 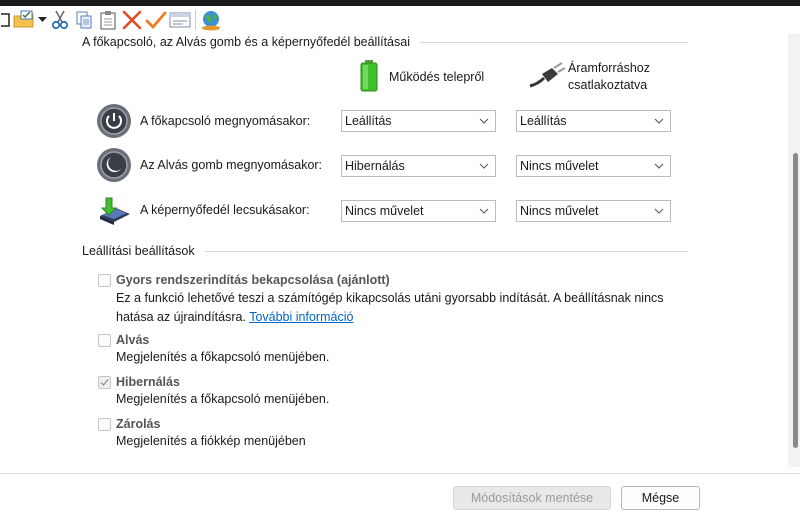 I want to click on sleep-button-battery-select: Hibernálás, so click(x=418, y=166).